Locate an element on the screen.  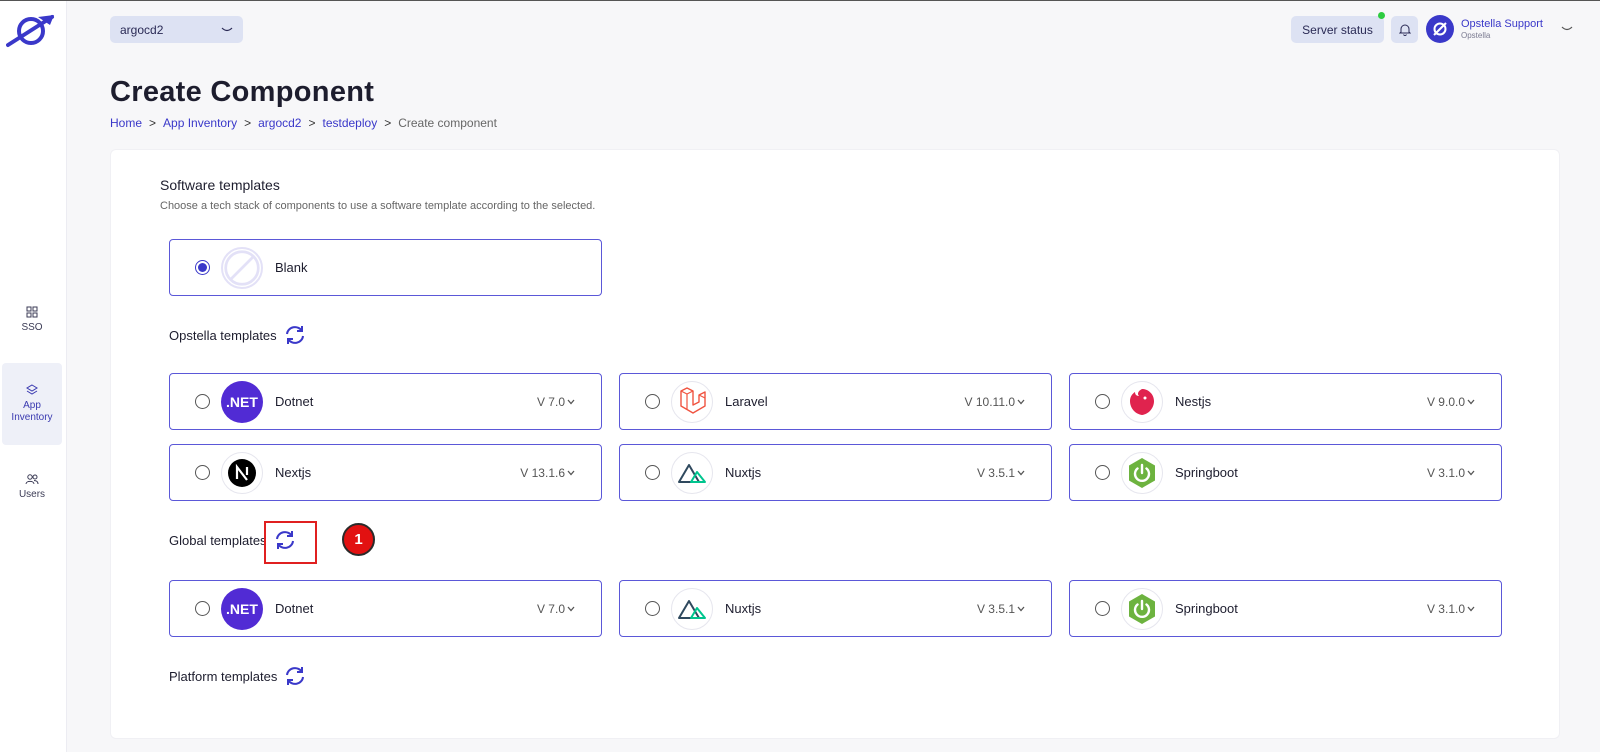
template-tile-nextjs: Nextjs V 13.1.6 is located at coordinates (385, 472).